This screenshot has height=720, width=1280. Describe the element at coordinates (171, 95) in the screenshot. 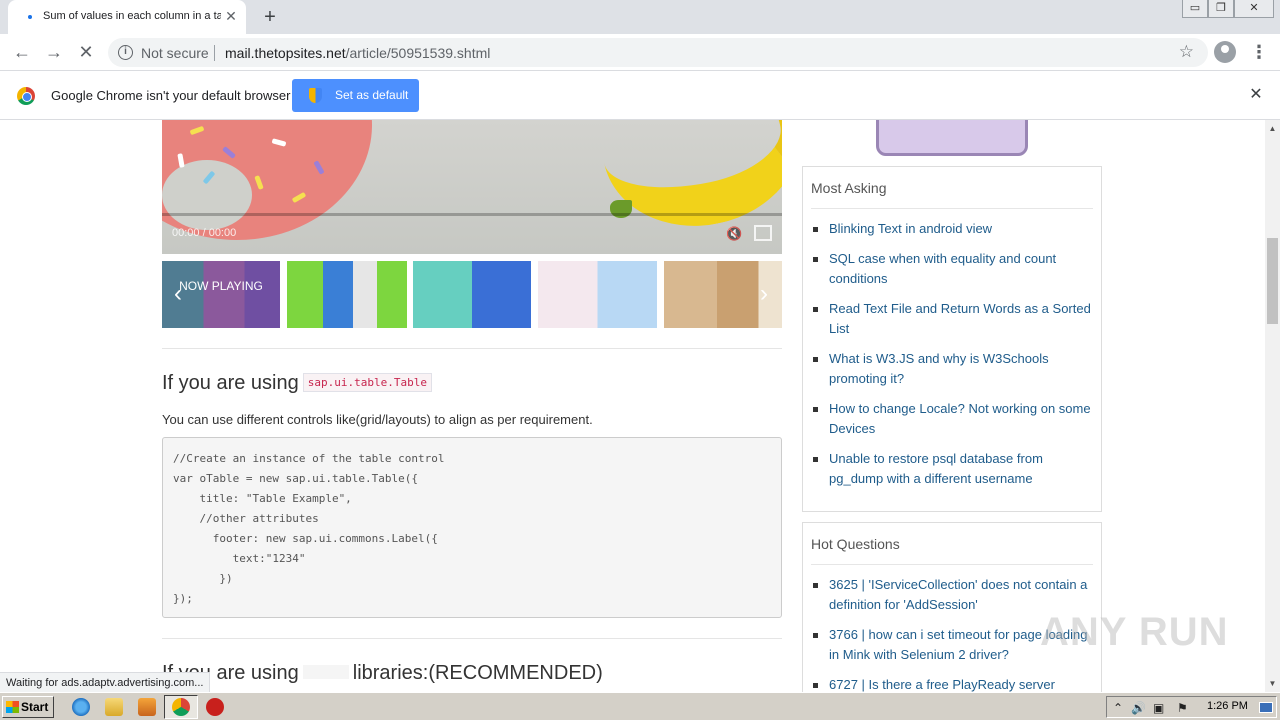

I see `infobar-message: Google Chrome isn't your default browser` at that location.